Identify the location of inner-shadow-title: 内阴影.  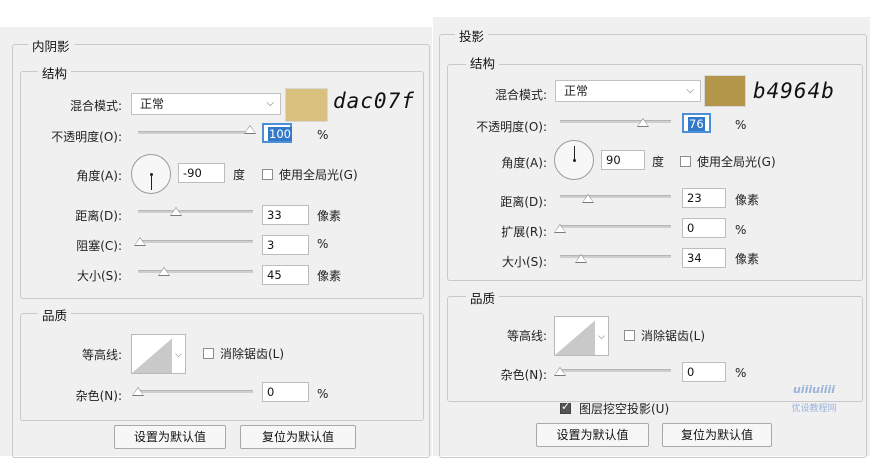
(51, 45).